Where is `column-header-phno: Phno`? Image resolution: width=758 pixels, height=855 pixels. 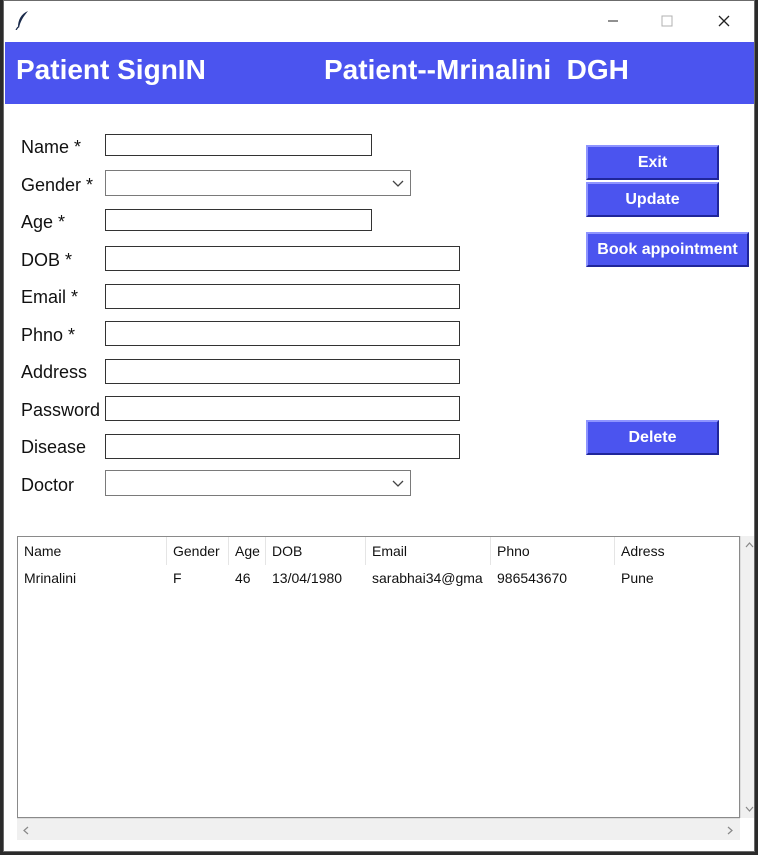
column-header-phno: Phno is located at coordinates (553, 551).